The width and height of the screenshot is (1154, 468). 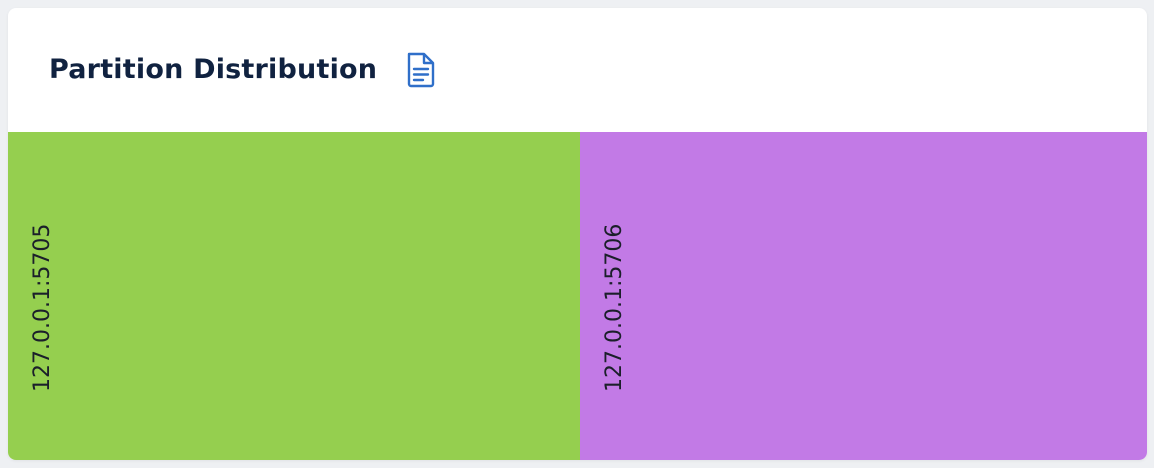 I want to click on member-address-label: 127.0.0.1:5705, so click(x=42, y=307).